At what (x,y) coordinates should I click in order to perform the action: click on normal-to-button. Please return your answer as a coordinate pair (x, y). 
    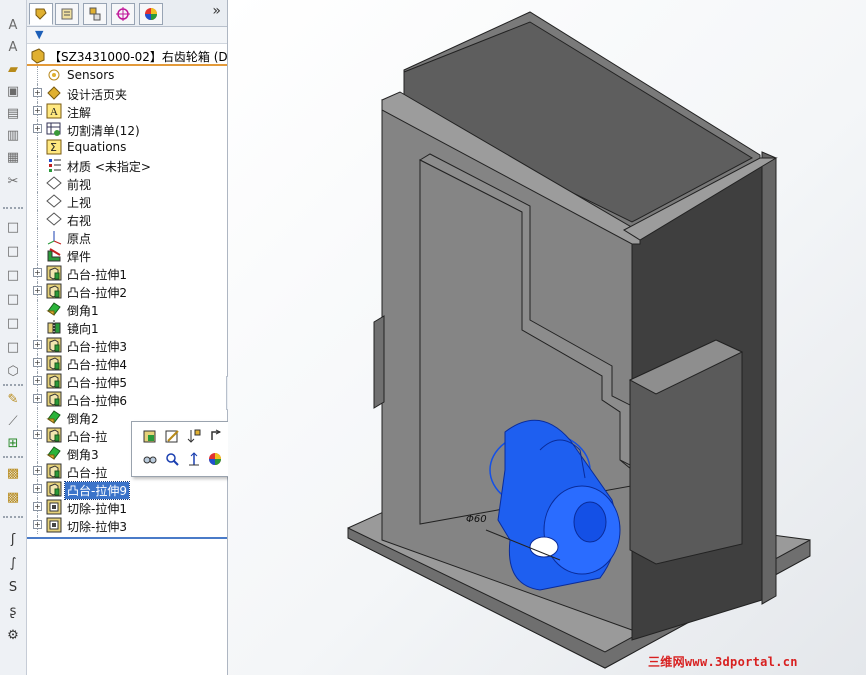
    Looking at the image, I should click on (194, 460).